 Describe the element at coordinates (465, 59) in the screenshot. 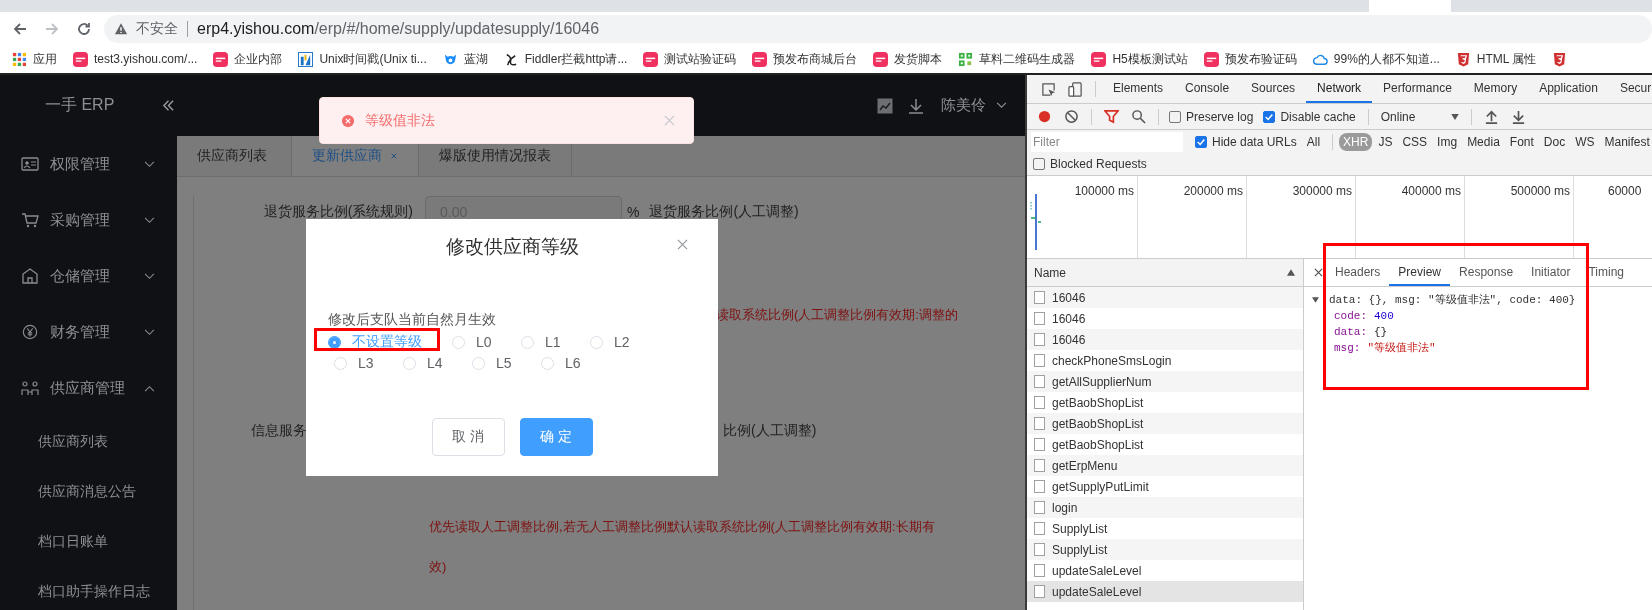

I see `bookmark: 蓝湖` at that location.